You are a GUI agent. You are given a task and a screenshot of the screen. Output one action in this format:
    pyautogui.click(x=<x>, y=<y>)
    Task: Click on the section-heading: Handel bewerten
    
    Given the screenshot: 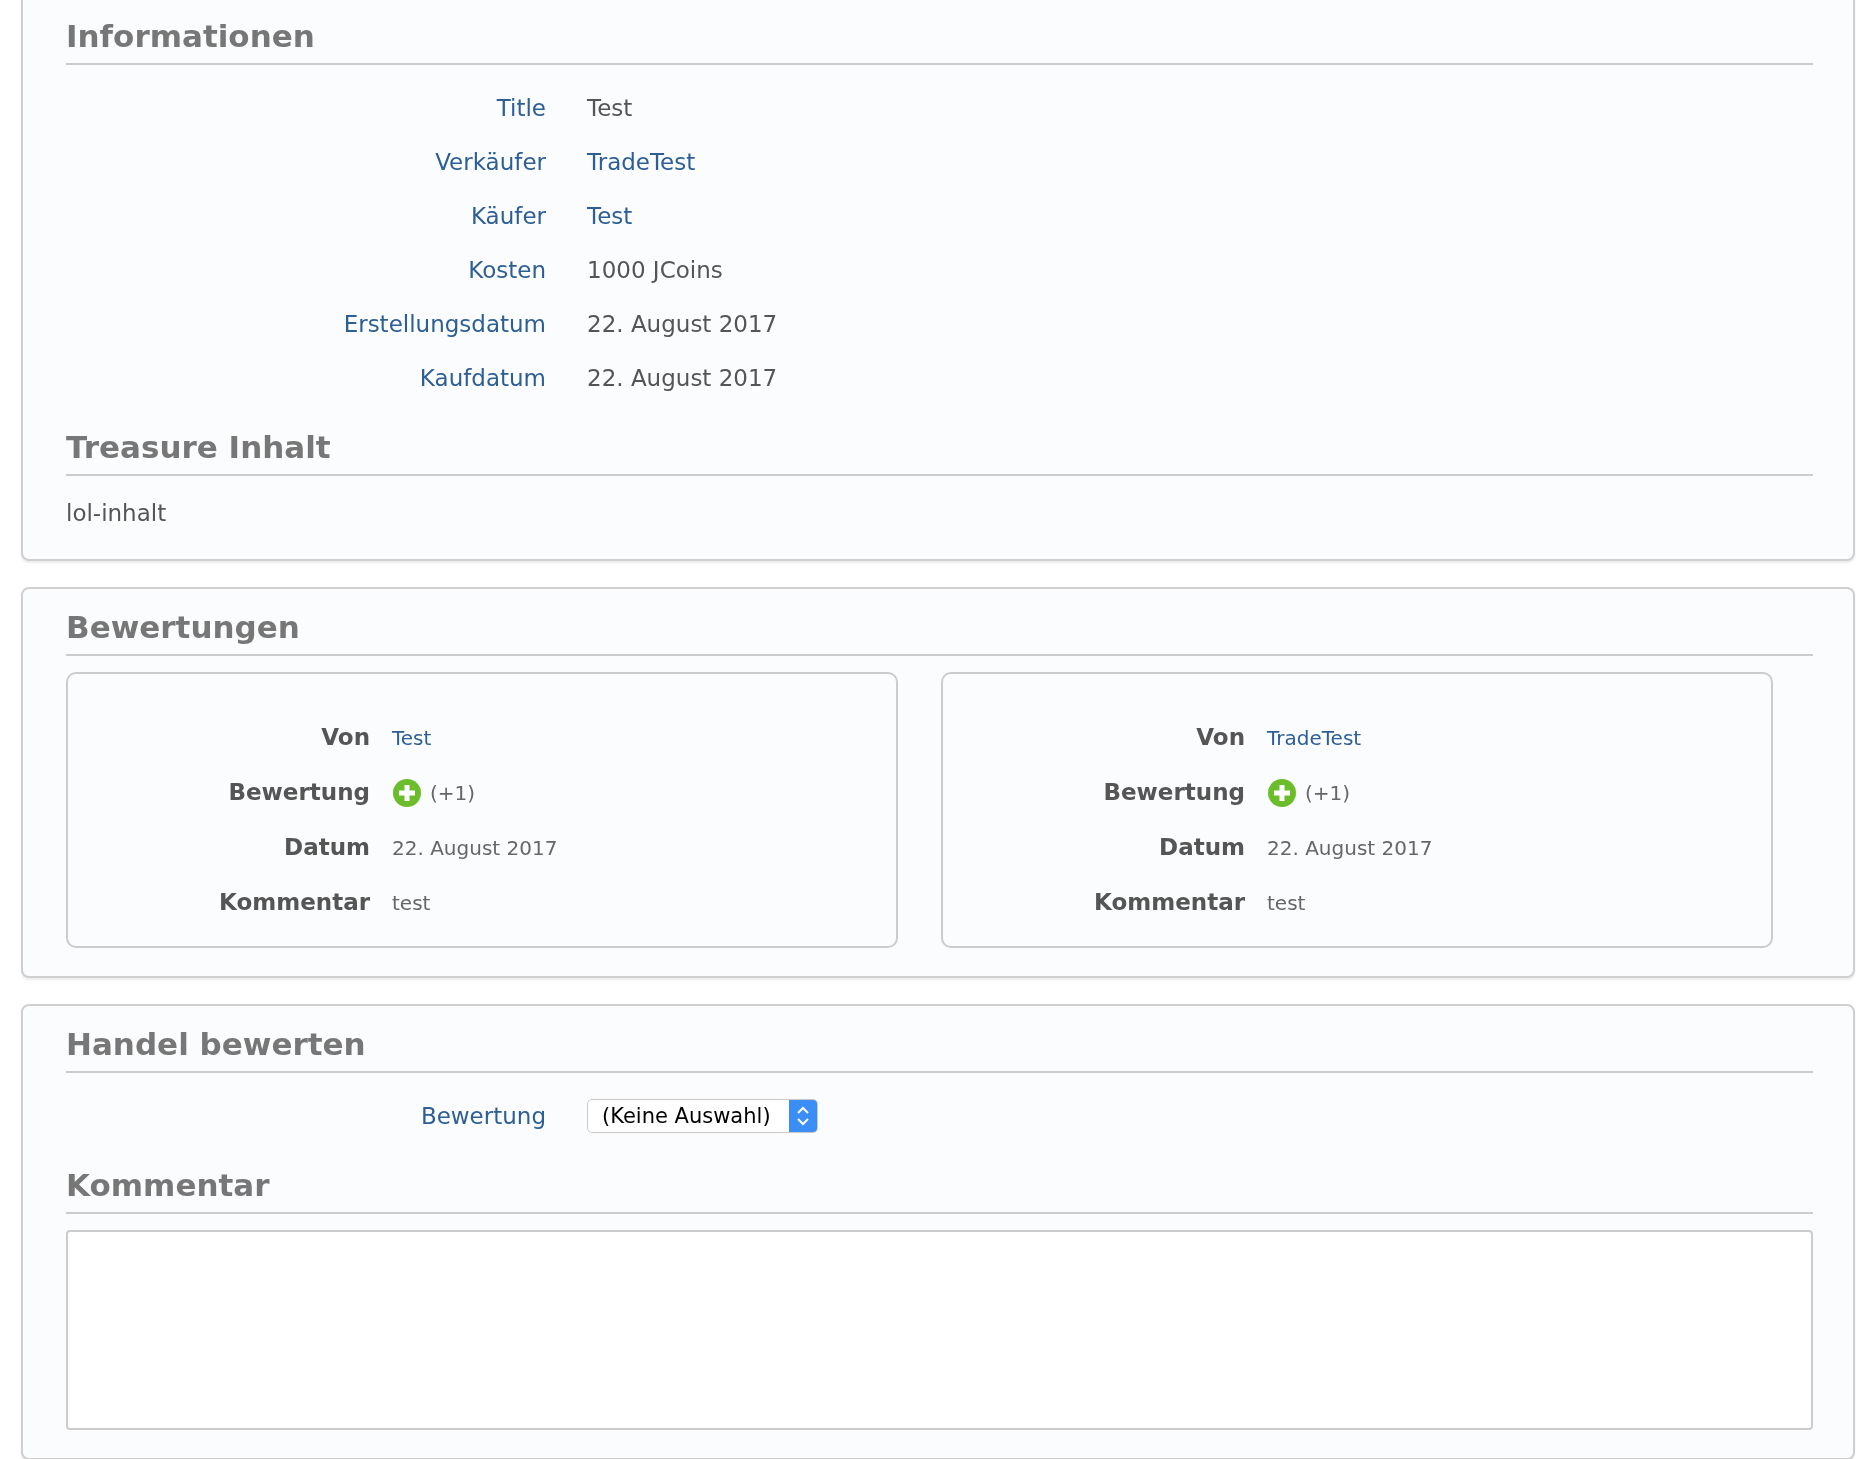 What is the action you would take?
    pyautogui.click(x=939, y=1050)
    